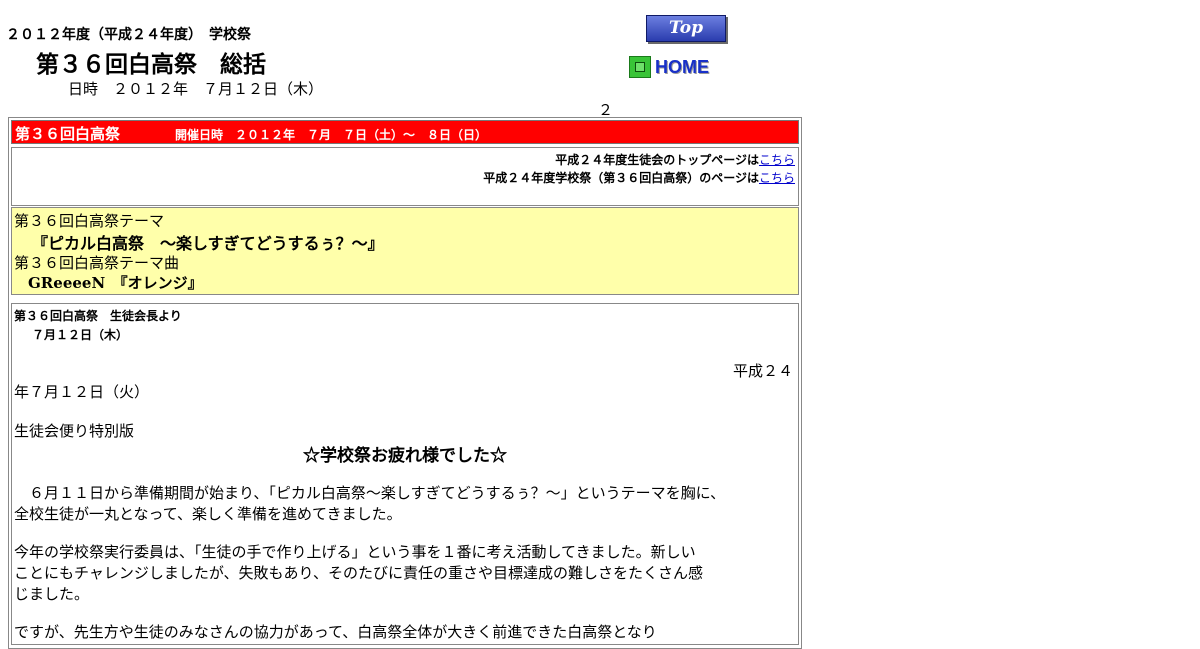 Image resolution: width=1200 pixels, height=649 pixels. What do you see at coordinates (98, 316) in the screenshot?
I see `message-heading: 第３６回白高祭 生徒会長より` at bounding box center [98, 316].